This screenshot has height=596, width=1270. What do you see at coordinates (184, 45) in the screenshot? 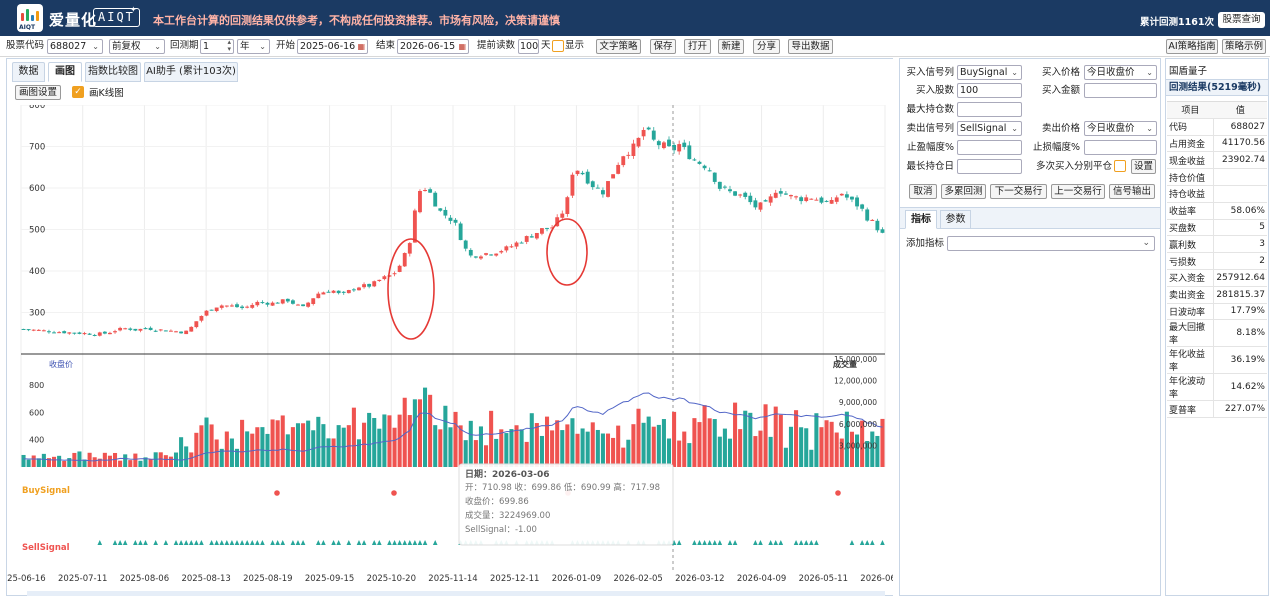
I see `period-label: 回测期` at bounding box center [184, 45].